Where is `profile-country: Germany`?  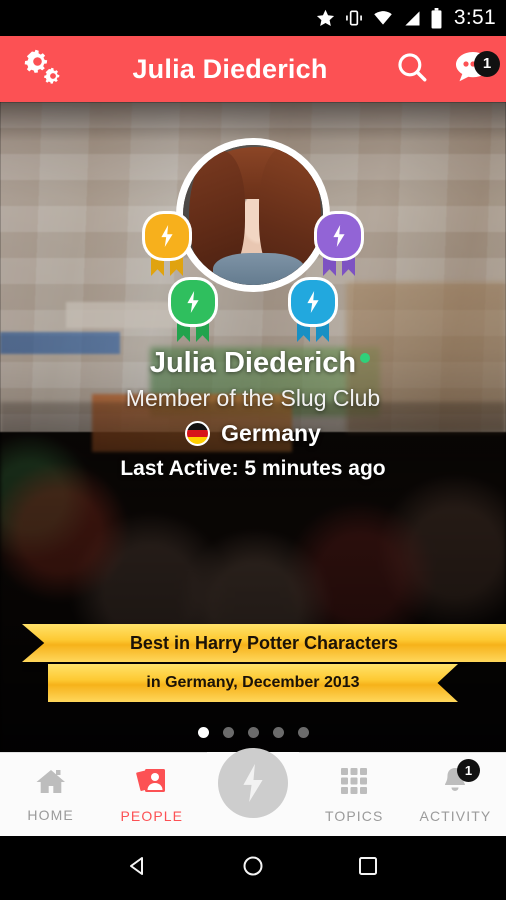
profile-country: Germany is located at coordinates (253, 433).